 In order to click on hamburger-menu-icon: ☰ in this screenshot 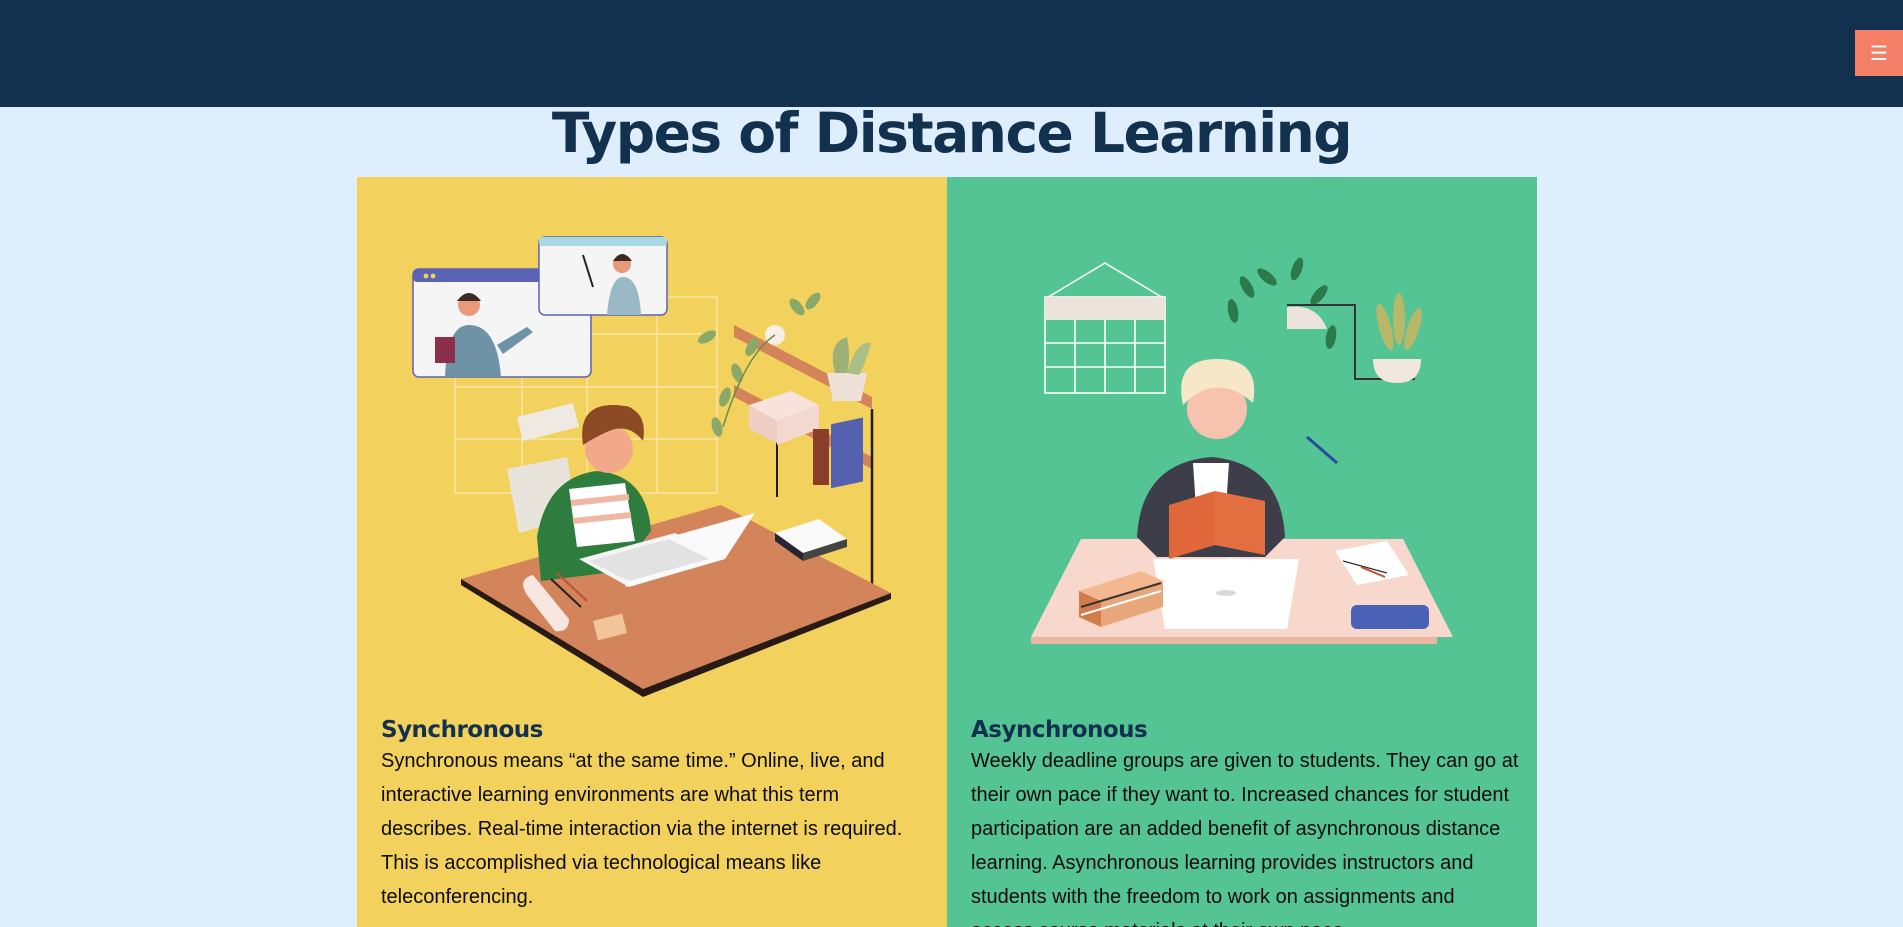, I will do `click(1879, 53)`.